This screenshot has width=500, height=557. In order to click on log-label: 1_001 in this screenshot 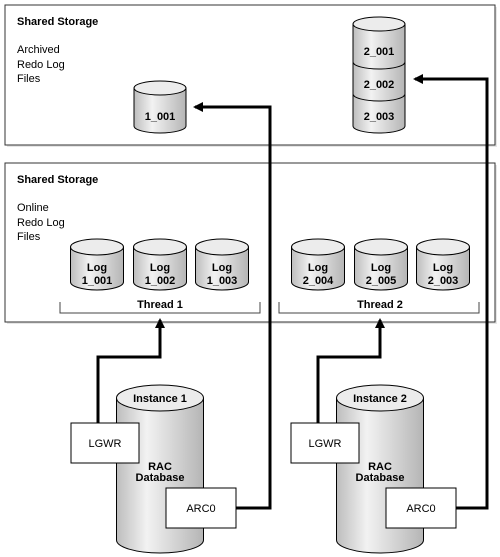, I will do `click(97, 281)`.